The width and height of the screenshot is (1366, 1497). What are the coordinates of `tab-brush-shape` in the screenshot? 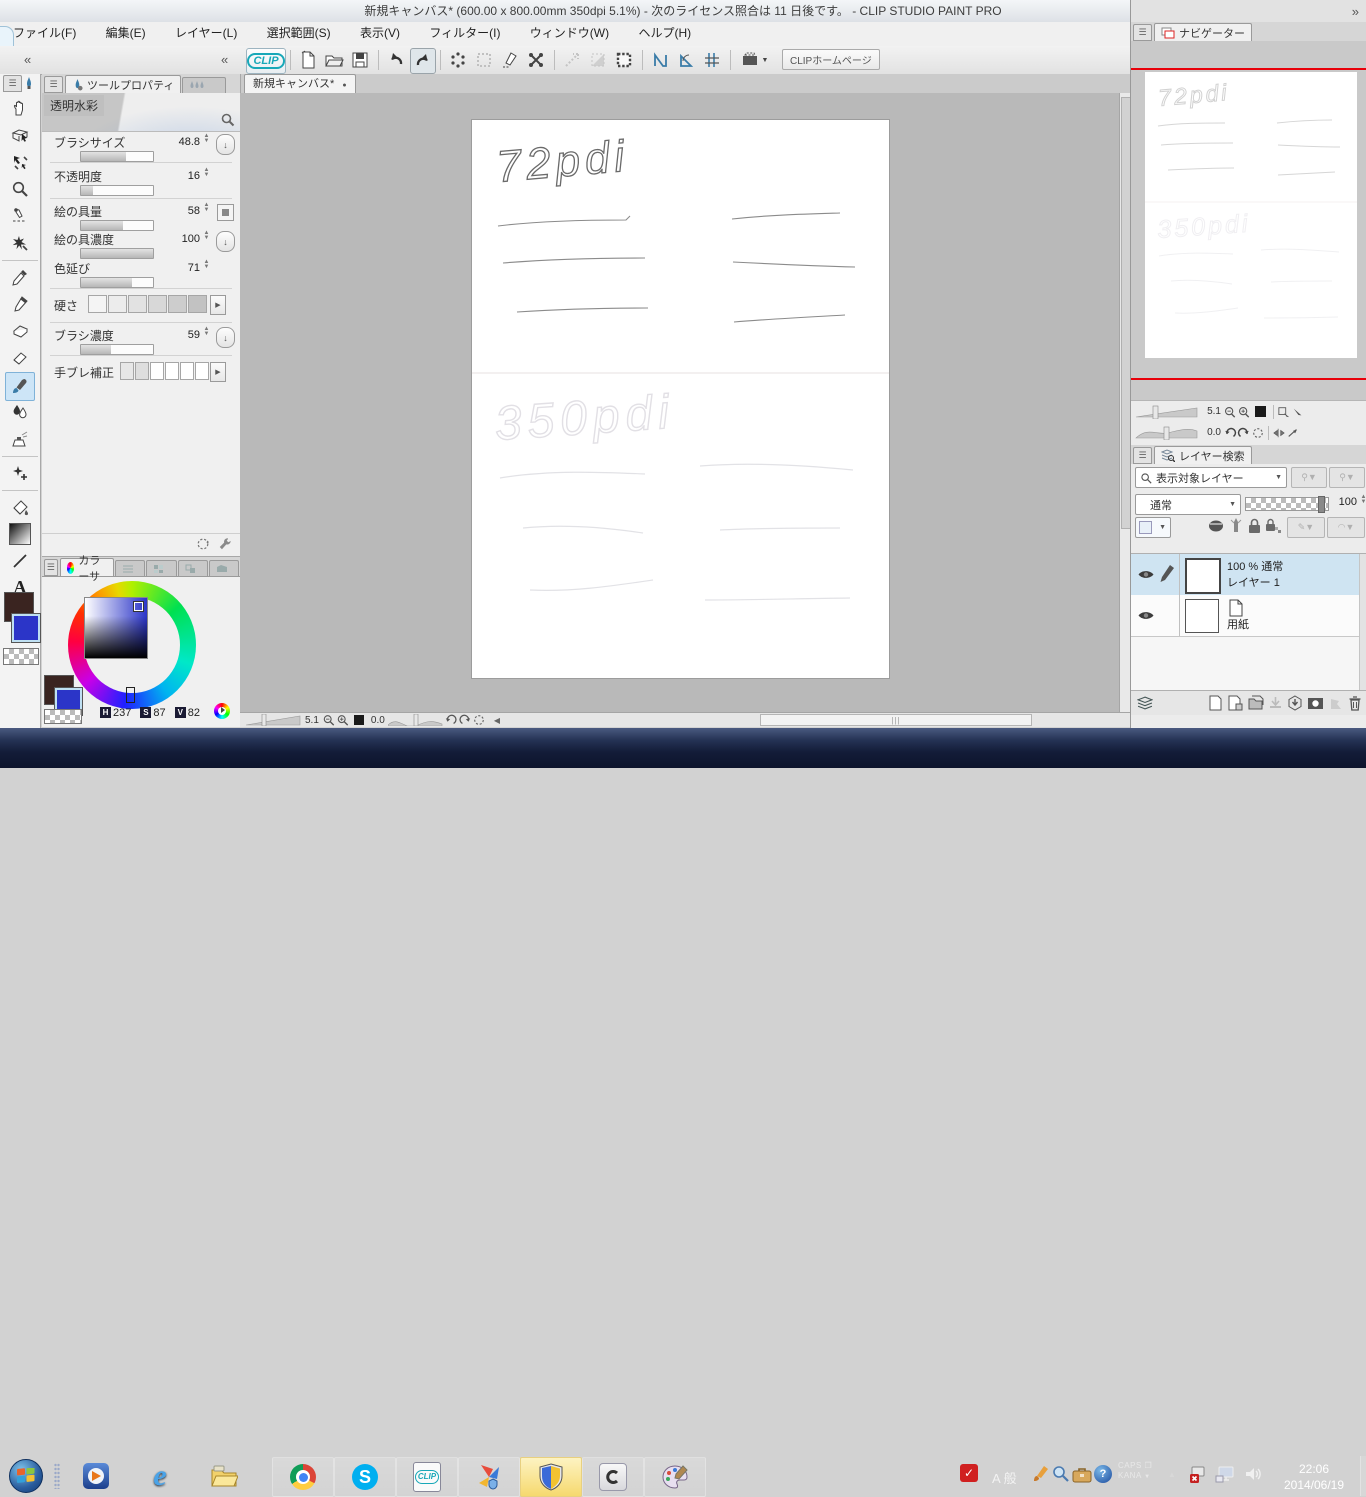 It's located at (204, 85).